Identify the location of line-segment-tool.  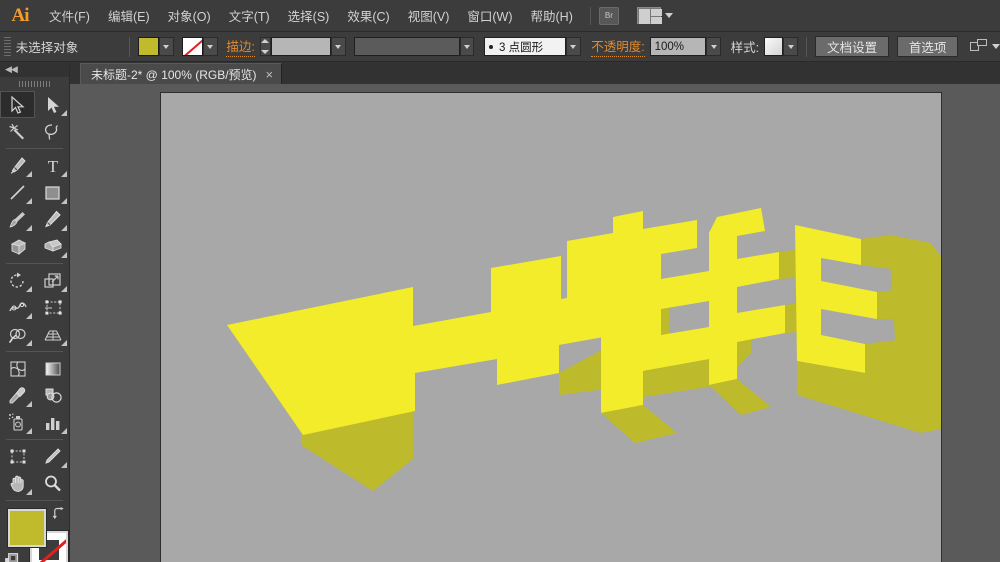
(17, 192).